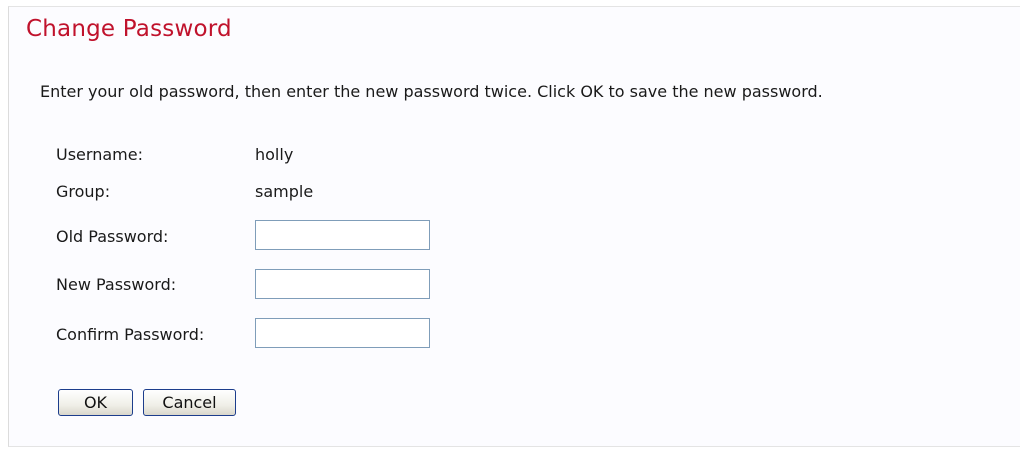  I want to click on cancel-button: Cancel, so click(189, 402).